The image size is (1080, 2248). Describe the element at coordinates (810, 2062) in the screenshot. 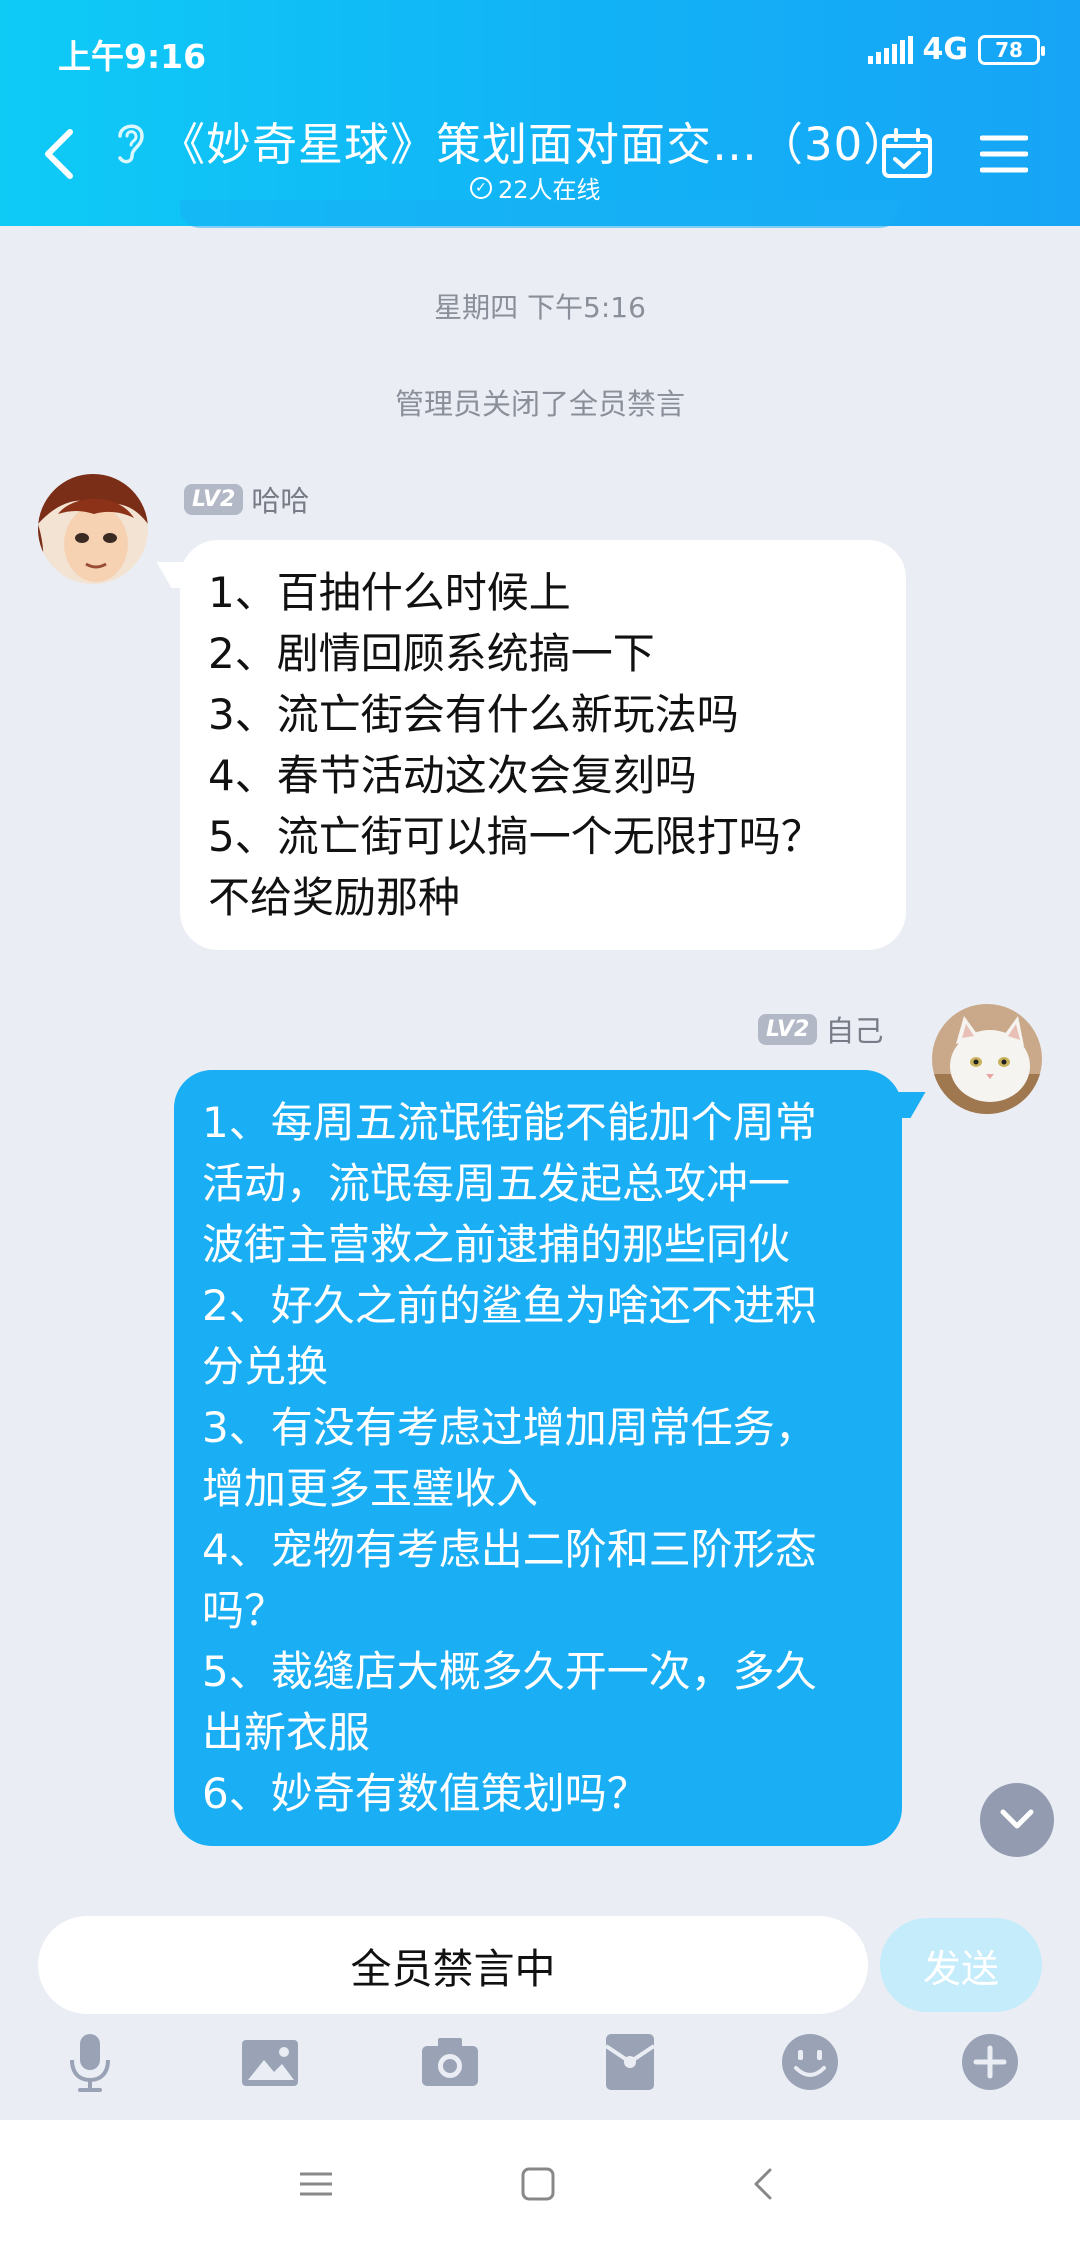

I see `emoji-icon` at that location.